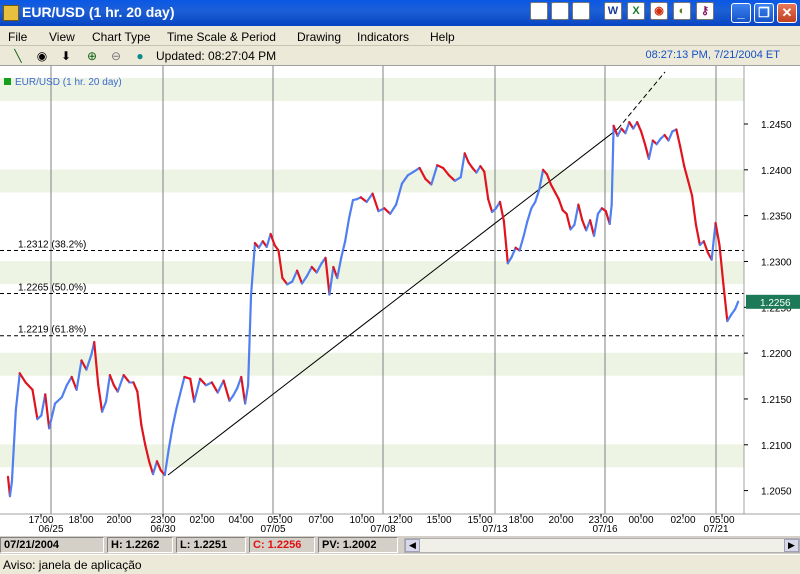 The height and width of the screenshot is (574, 800). Describe the element at coordinates (42, 56) in the screenshot. I see `target-icon: ◉` at that location.